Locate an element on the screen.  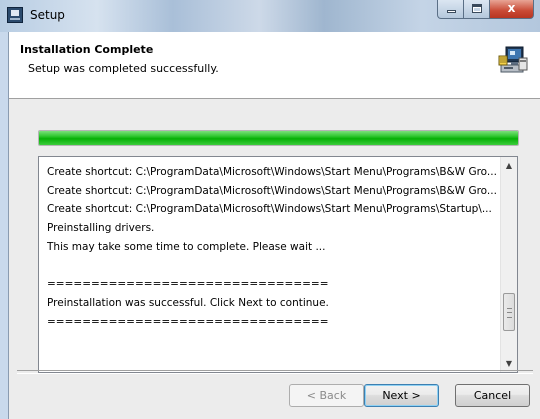
caption-buttons: x is located at coordinates (485, 10).